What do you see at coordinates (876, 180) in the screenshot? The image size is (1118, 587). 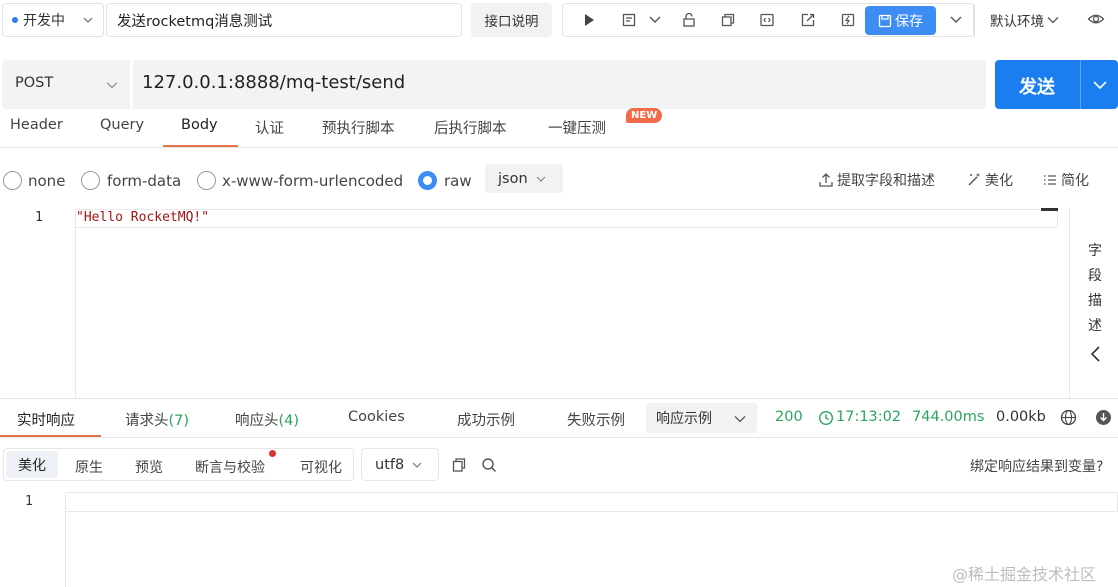 I see `extract-fields-button: 提取字段和描述` at bounding box center [876, 180].